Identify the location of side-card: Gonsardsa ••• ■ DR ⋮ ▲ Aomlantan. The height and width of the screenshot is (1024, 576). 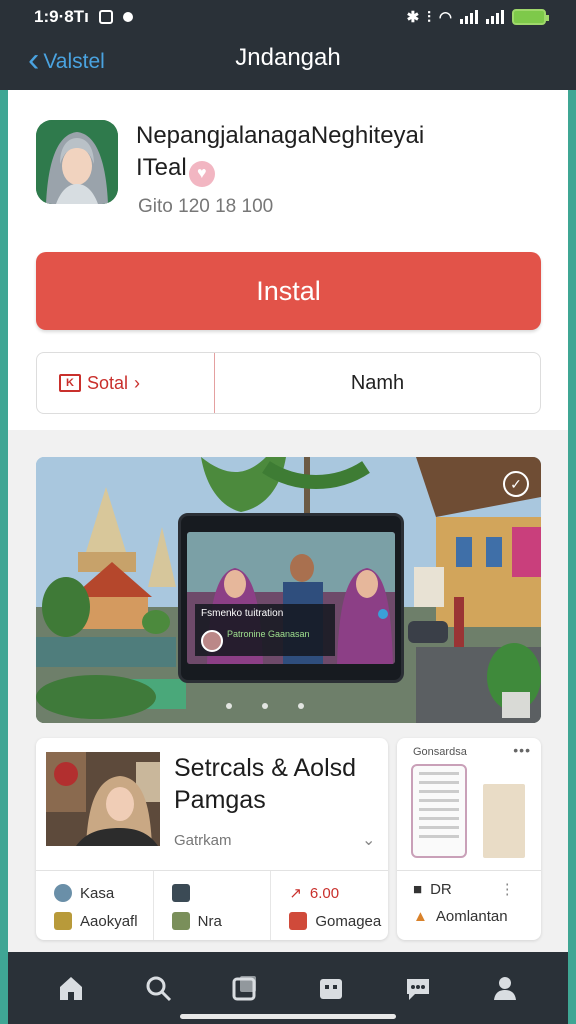
(469, 839).